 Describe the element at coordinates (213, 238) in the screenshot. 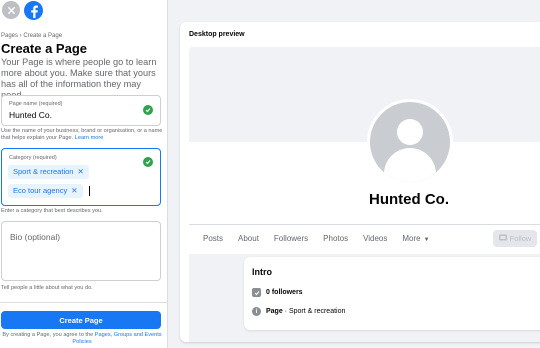

I see `tab-posts: Posts` at that location.